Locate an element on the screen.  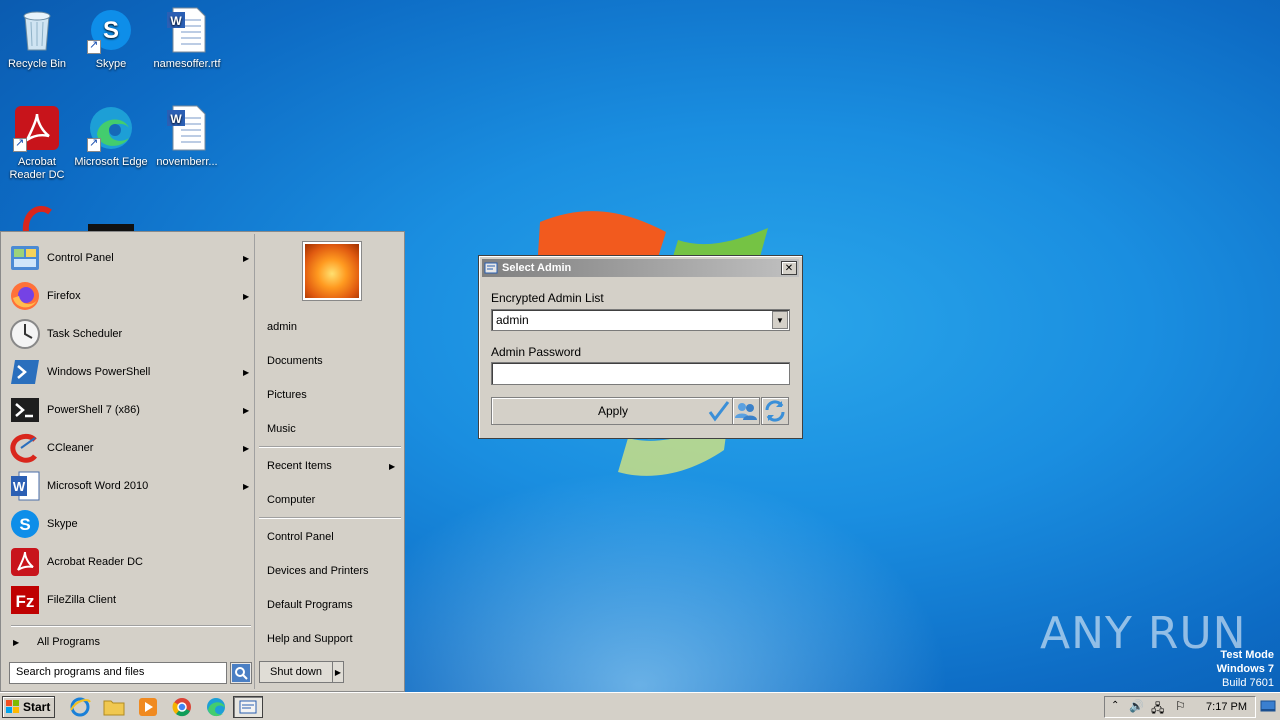
clock-icon is located at coordinates (25, 334).